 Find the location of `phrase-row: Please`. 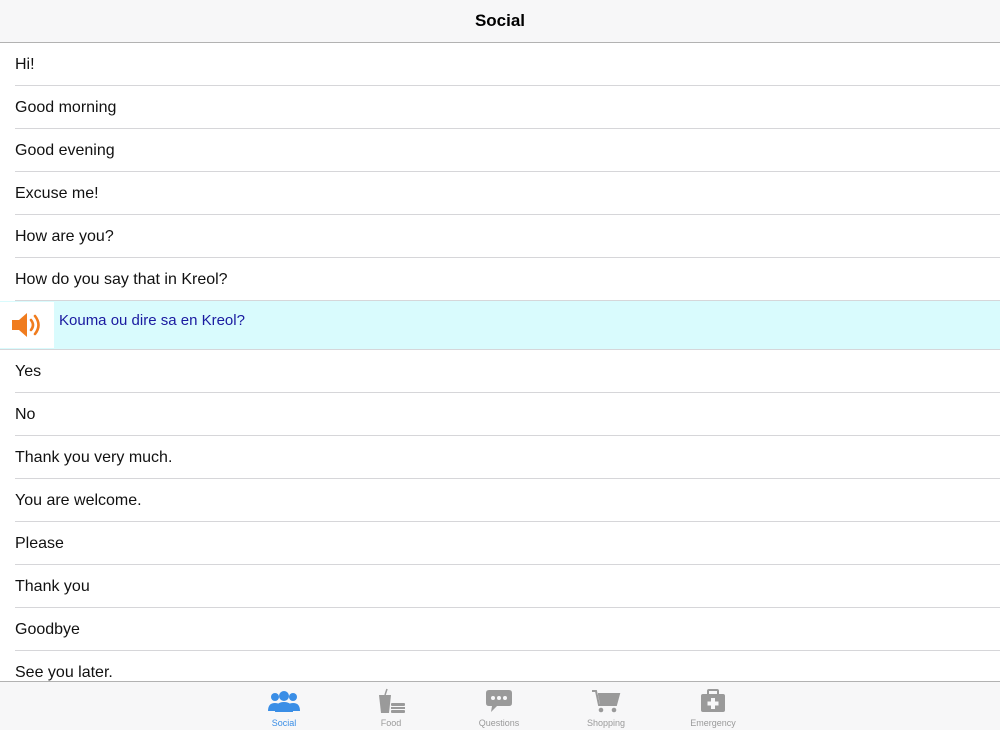

phrase-row: Please is located at coordinates (500, 543).